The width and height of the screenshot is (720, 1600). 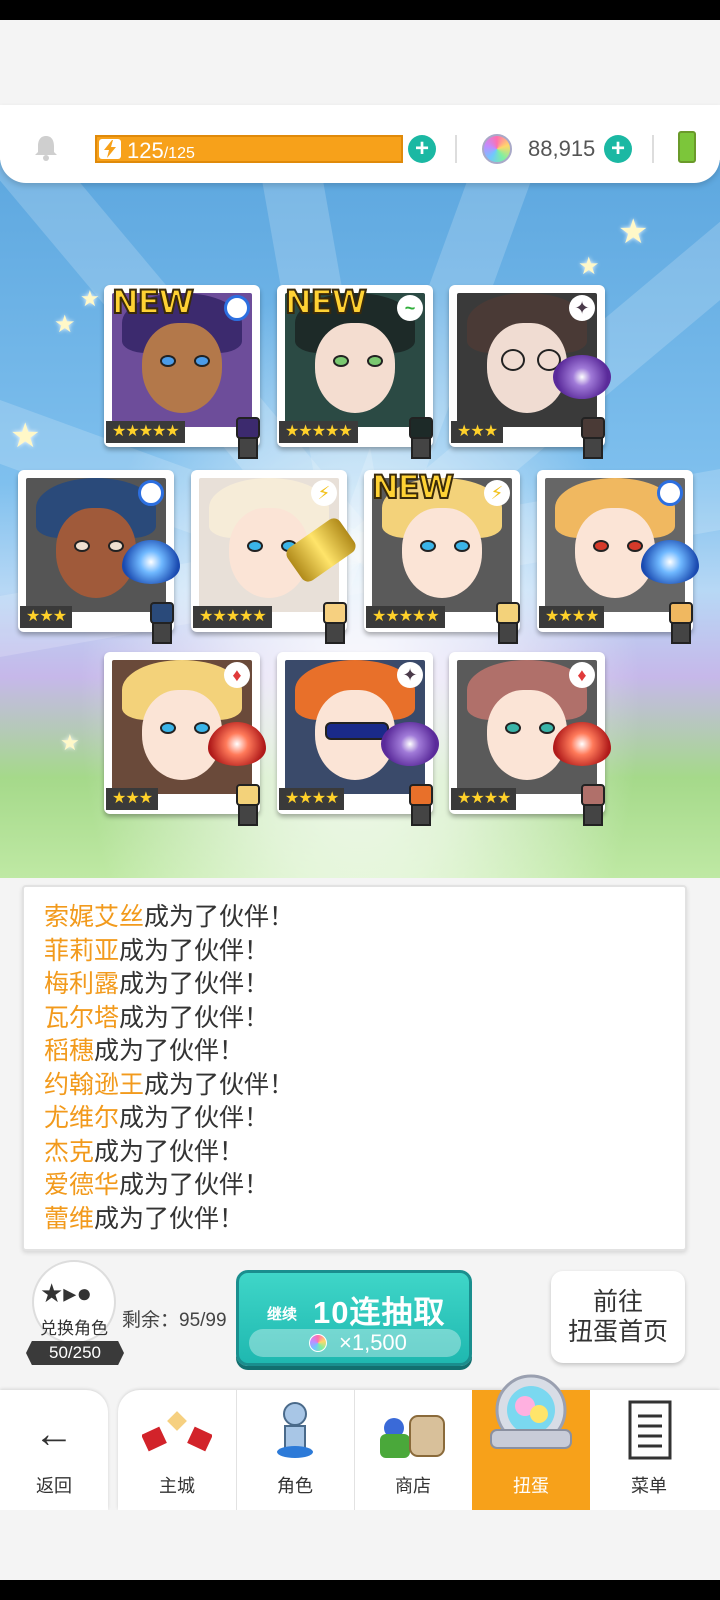 I want to click on add-energy-button: +, so click(x=422, y=149).